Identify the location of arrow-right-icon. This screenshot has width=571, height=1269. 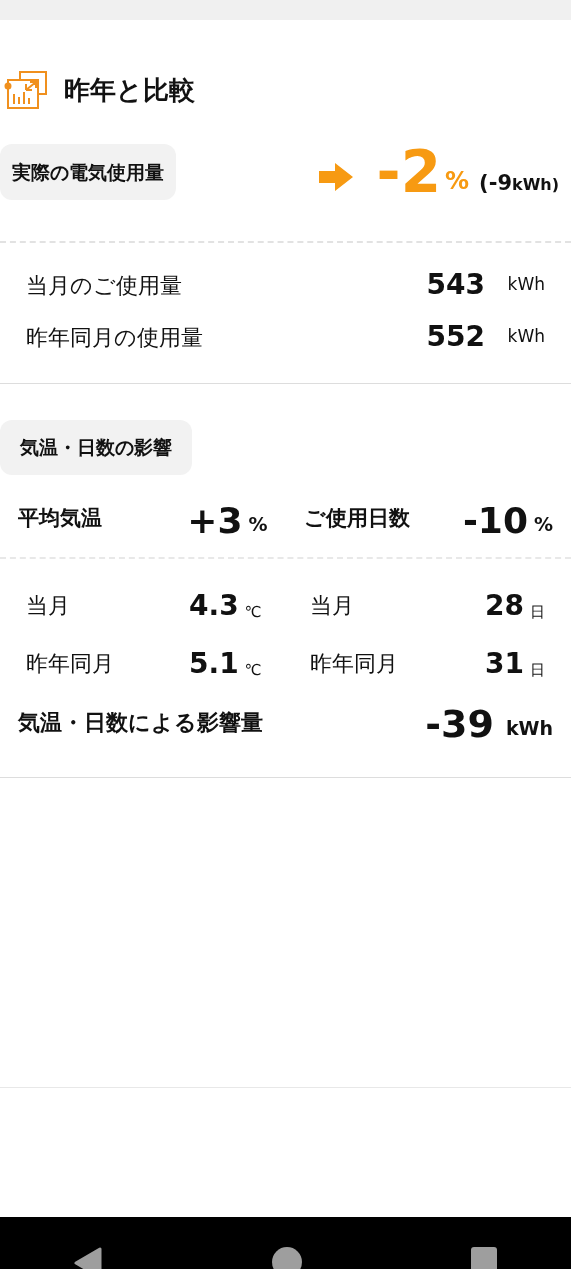
(335, 177).